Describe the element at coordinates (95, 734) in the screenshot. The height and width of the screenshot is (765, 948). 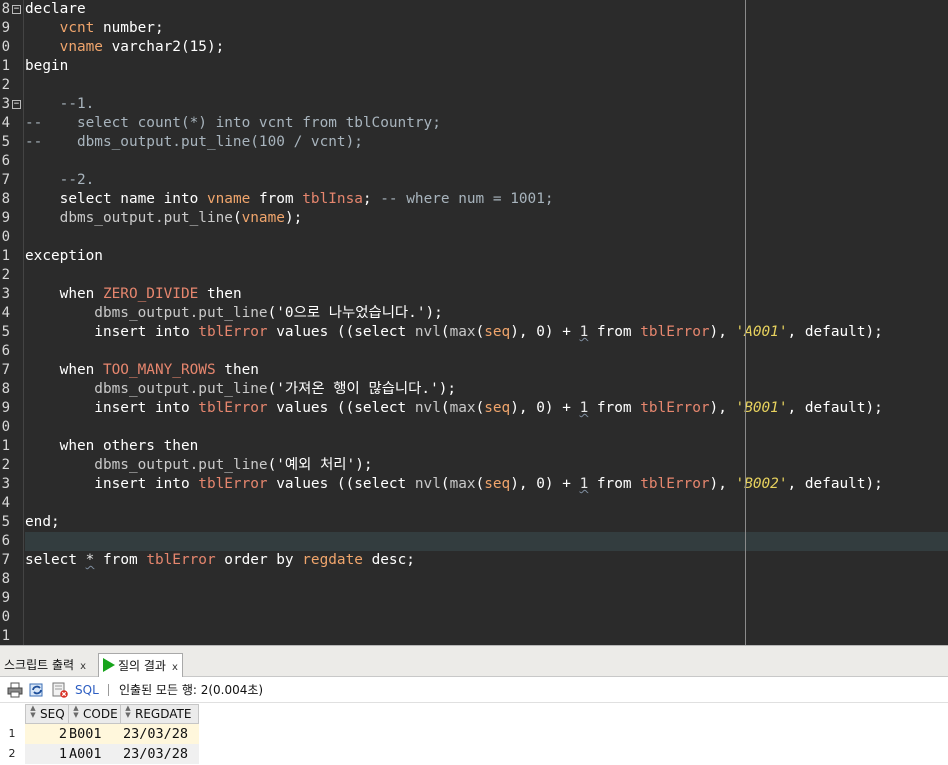
I see `cell-code: B001` at that location.